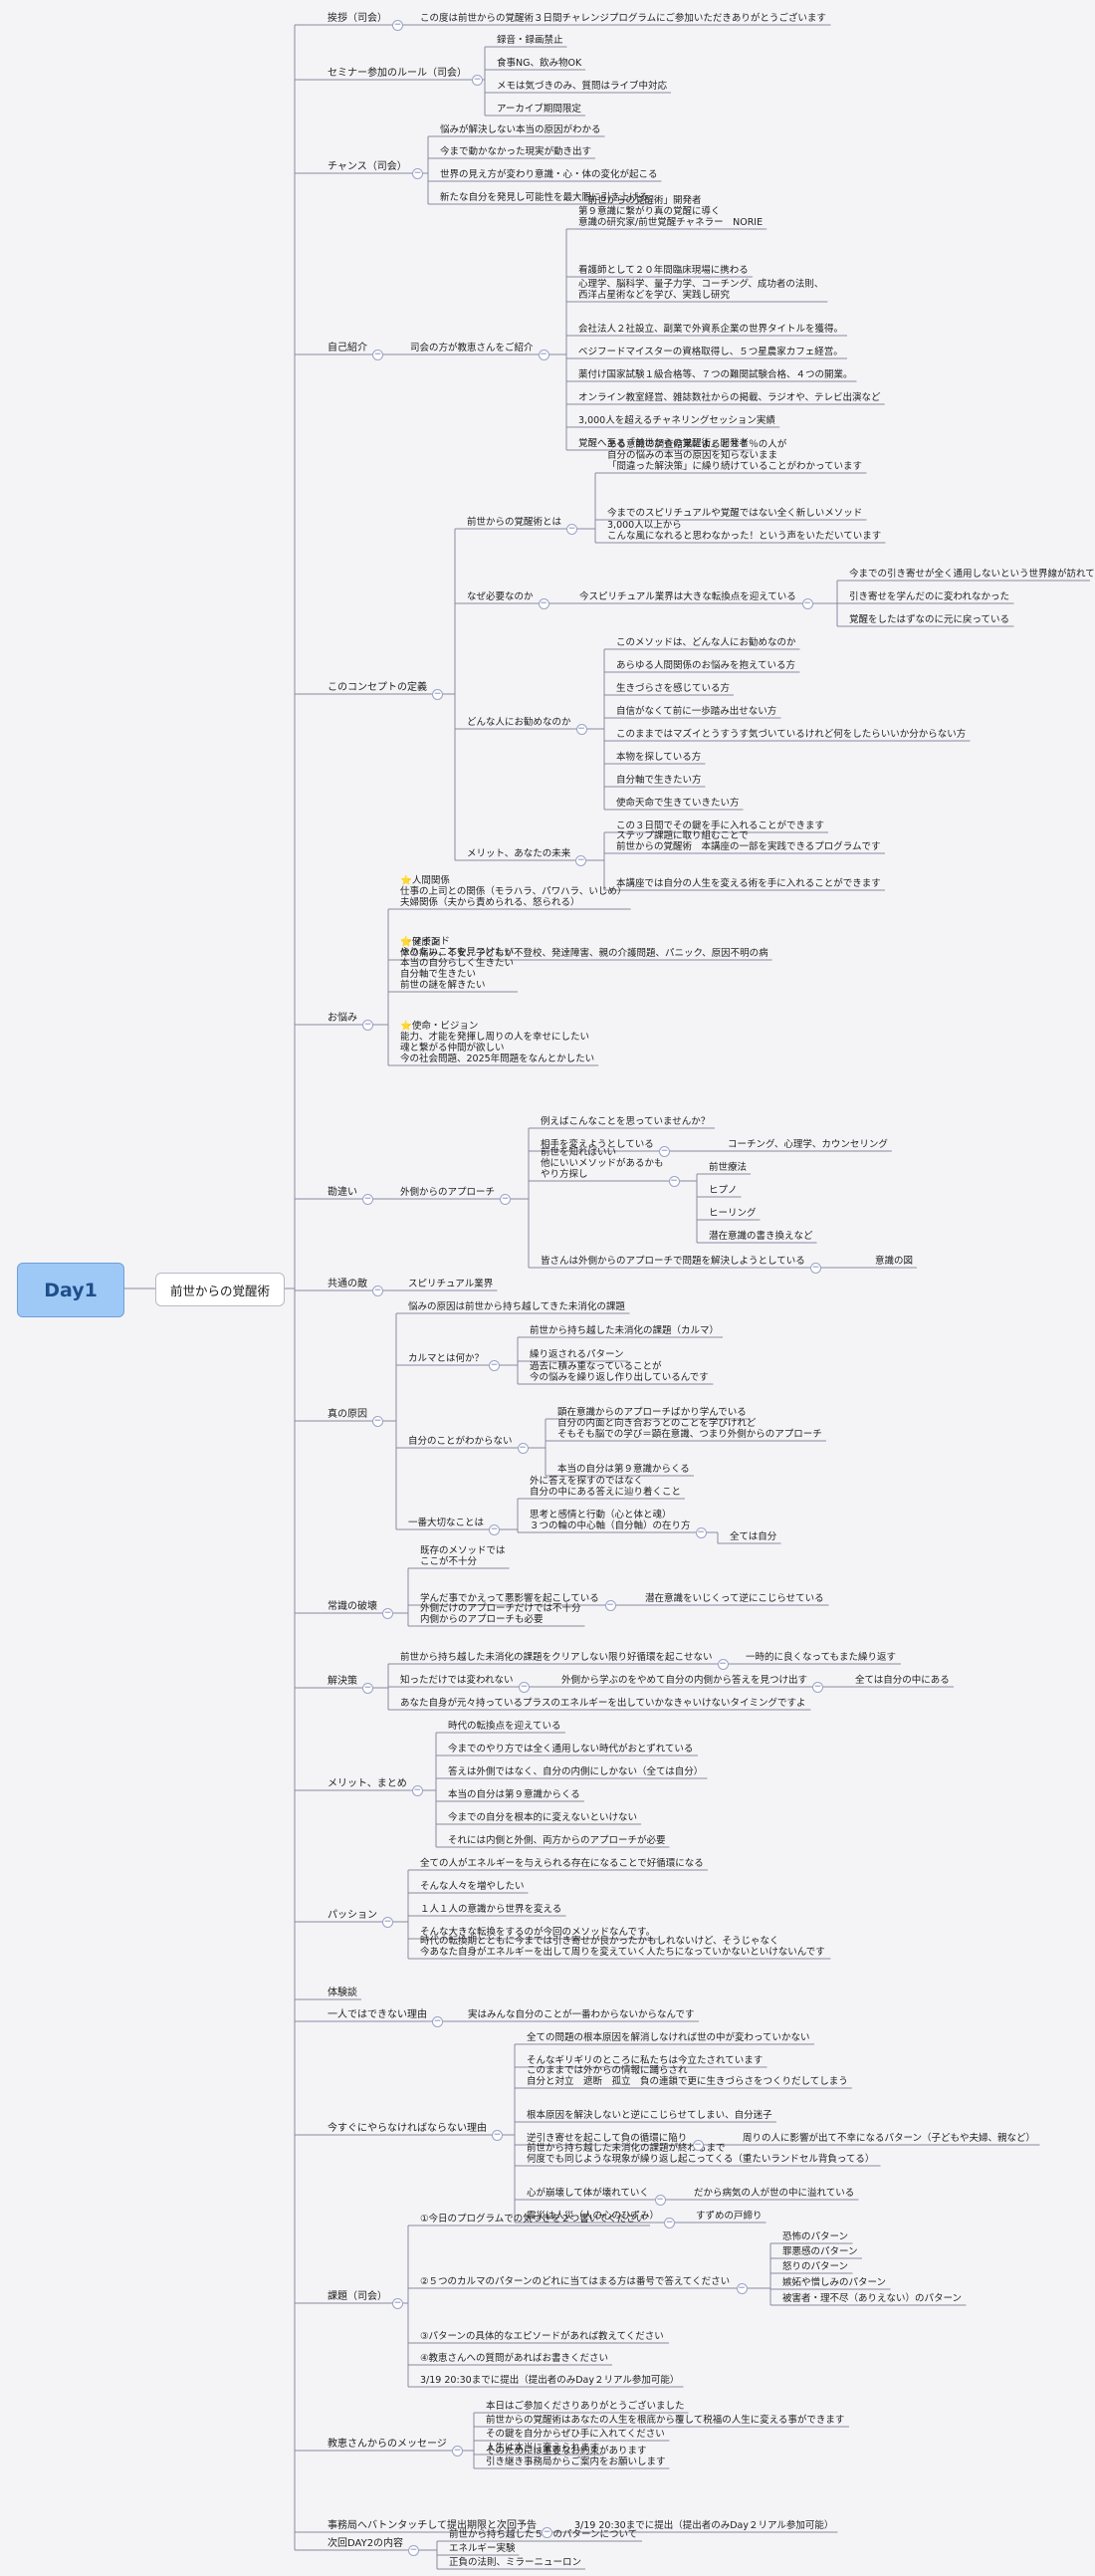 This screenshot has width=1095, height=2576. What do you see at coordinates (446, 1523) in the screenshot?
I see `map-node-i11: 一番大切なことは` at bounding box center [446, 1523].